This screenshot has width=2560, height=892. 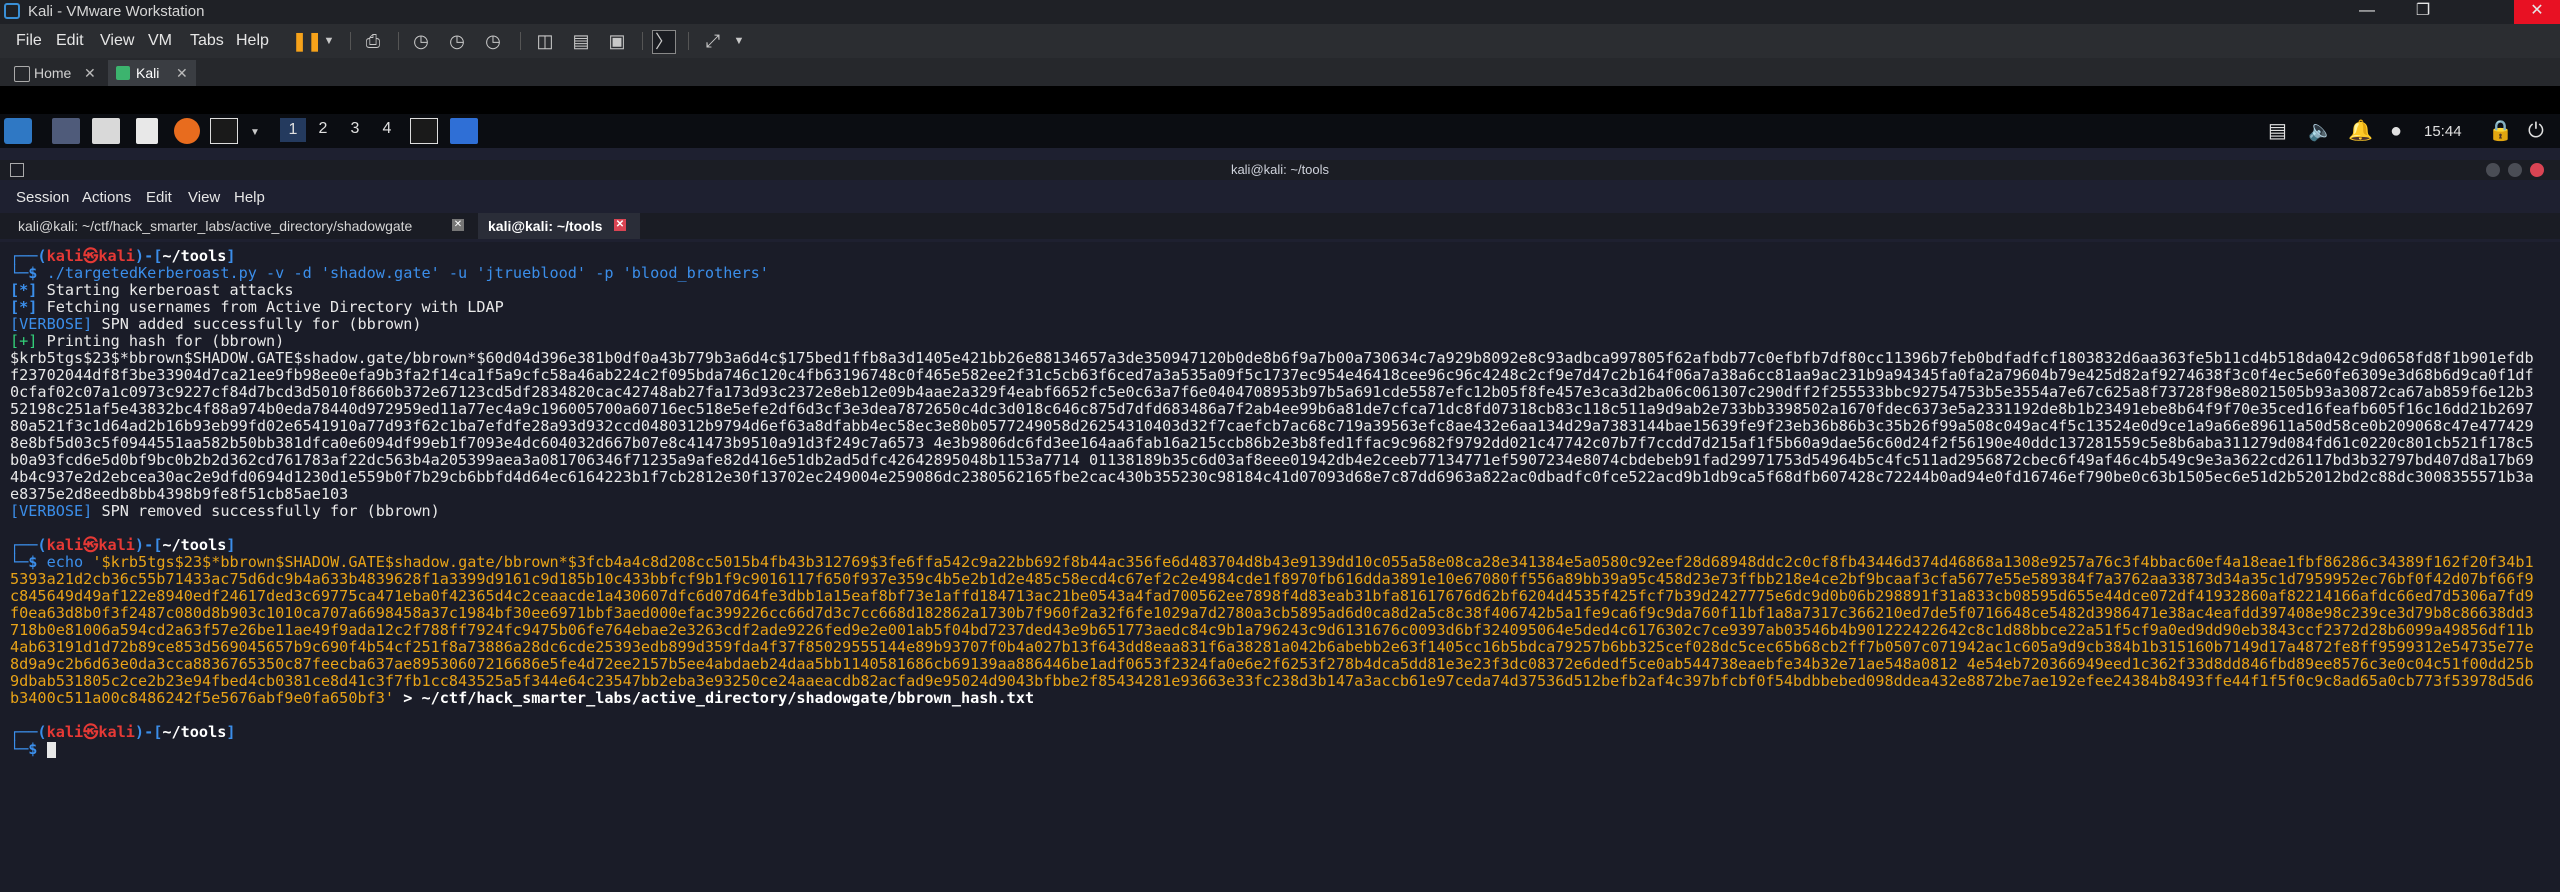 I want to click on desktop-gap, so click(x=1280, y=154).